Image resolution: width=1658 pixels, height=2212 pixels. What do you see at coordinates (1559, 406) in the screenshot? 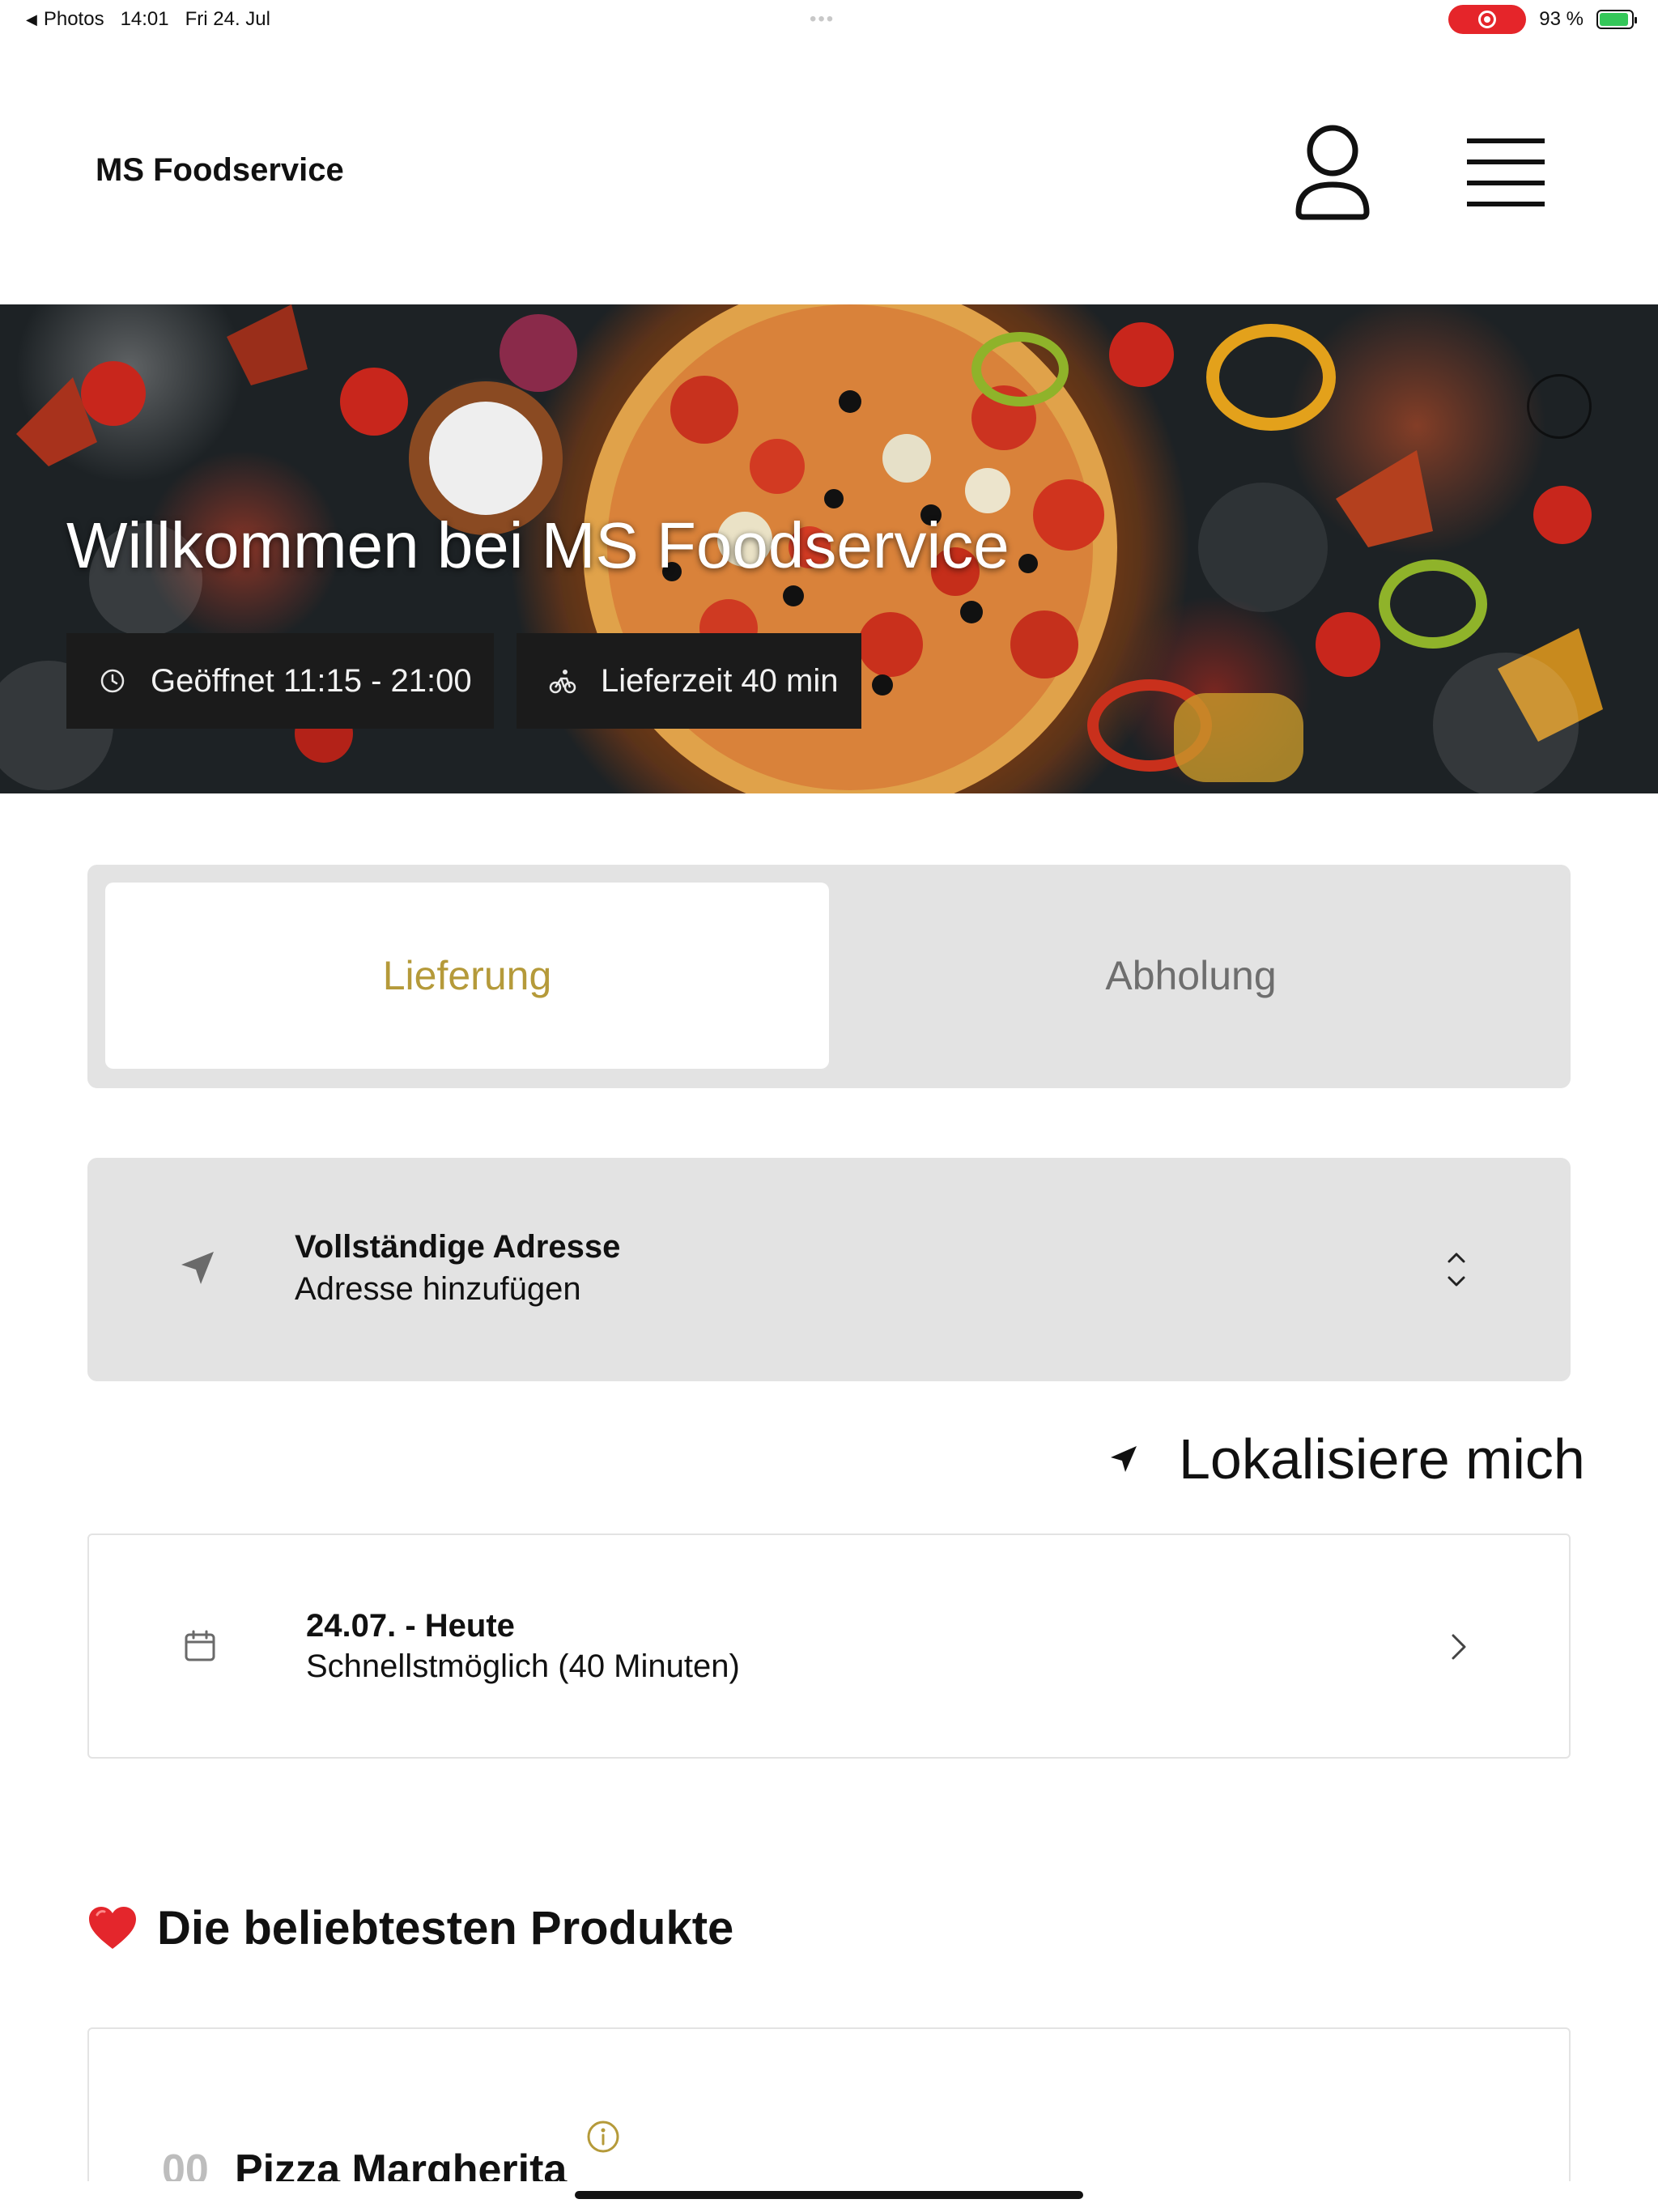
I see `halal-badge-icon` at bounding box center [1559, 406].